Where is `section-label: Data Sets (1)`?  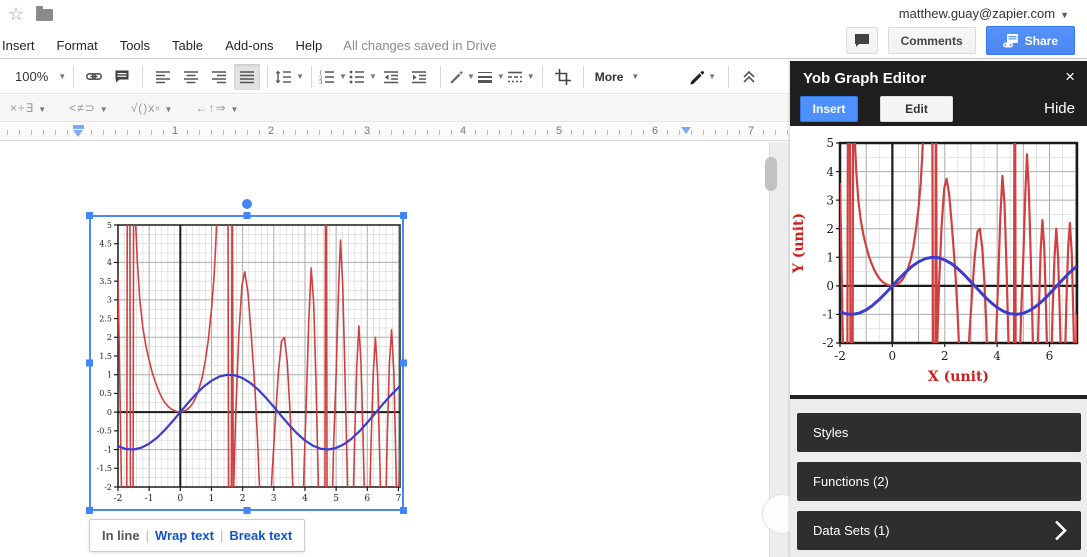
section-label: Data Sets (1) is located at coordinates (851, 530).